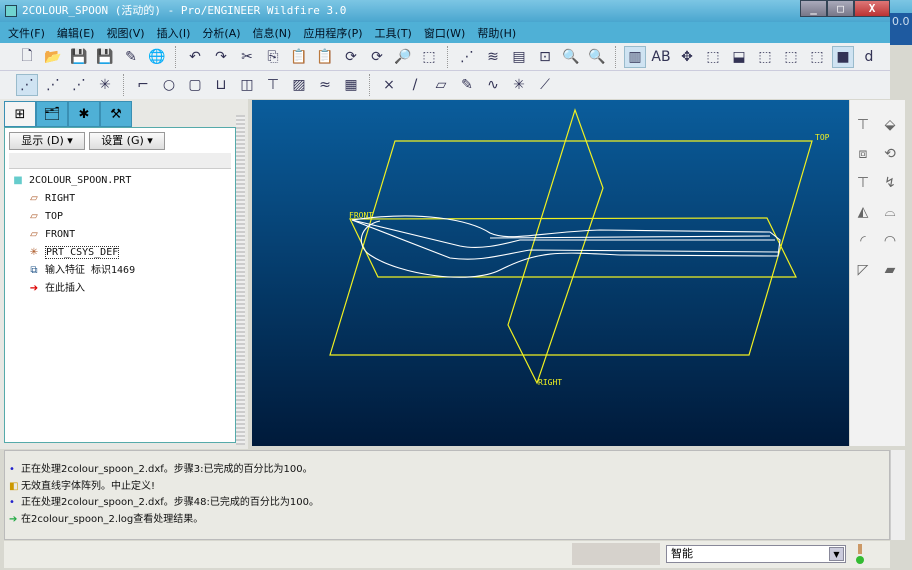  Describe the element at coordinates (272, 33) in the screenshot. I see `menu-item: 信息(N)` at that location.